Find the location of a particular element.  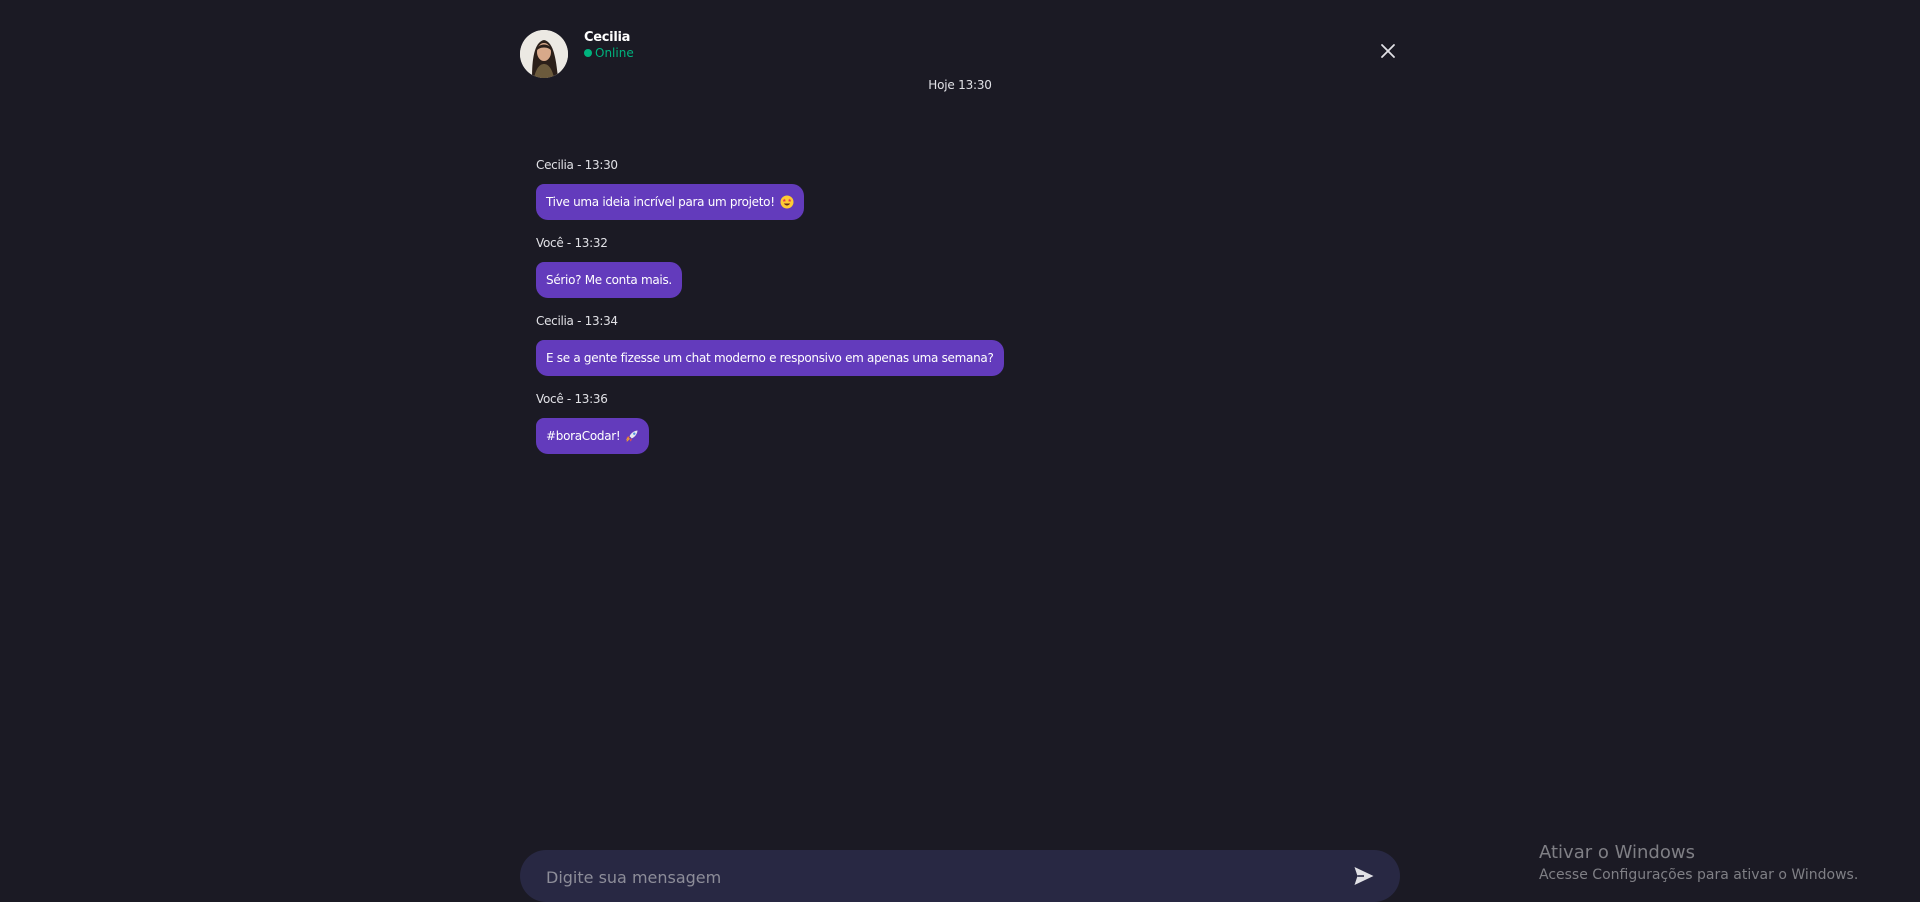

online-status: Online is located at coordinates (609, 53).